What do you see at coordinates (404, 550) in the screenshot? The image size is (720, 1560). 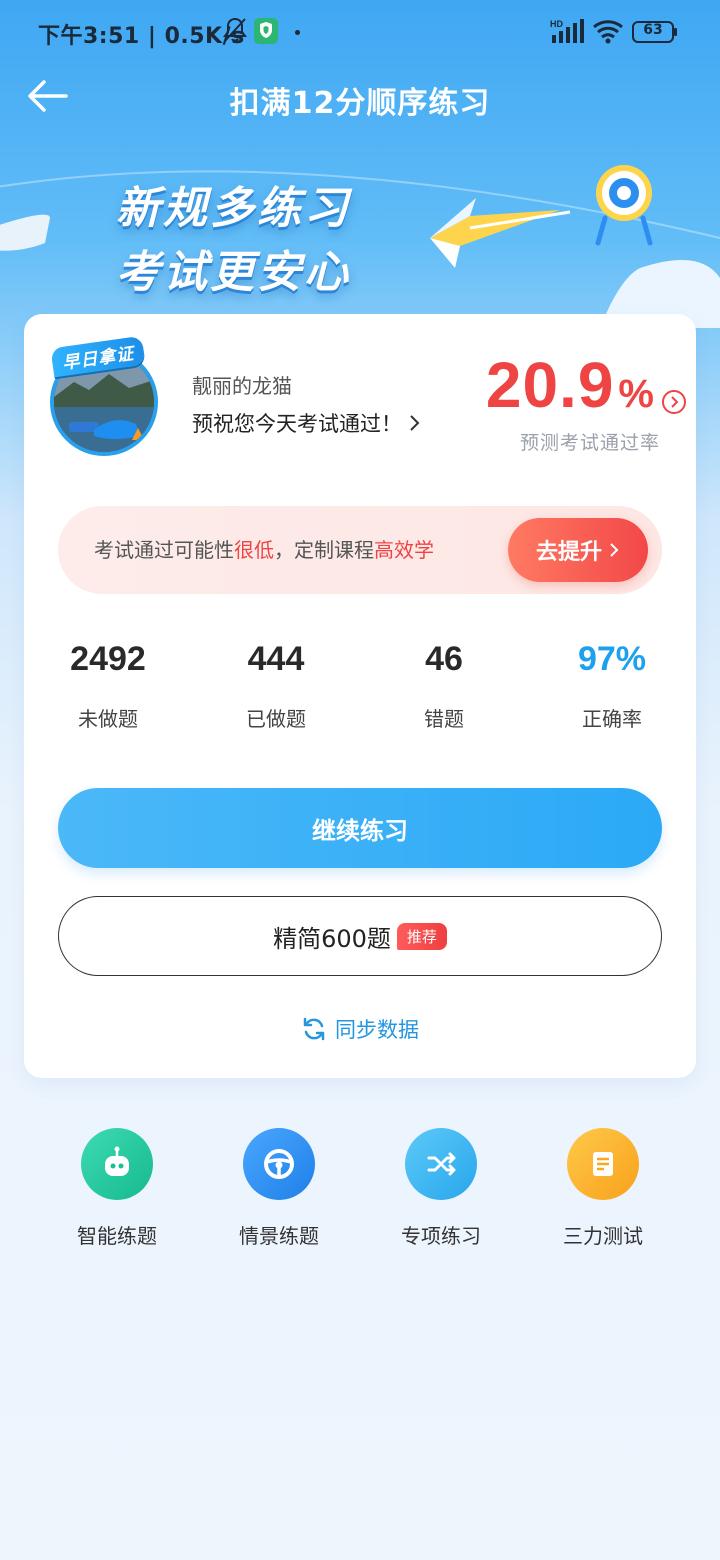 I see `notice-highlight-efficient: 高效学` at bounding box center [404, 550].